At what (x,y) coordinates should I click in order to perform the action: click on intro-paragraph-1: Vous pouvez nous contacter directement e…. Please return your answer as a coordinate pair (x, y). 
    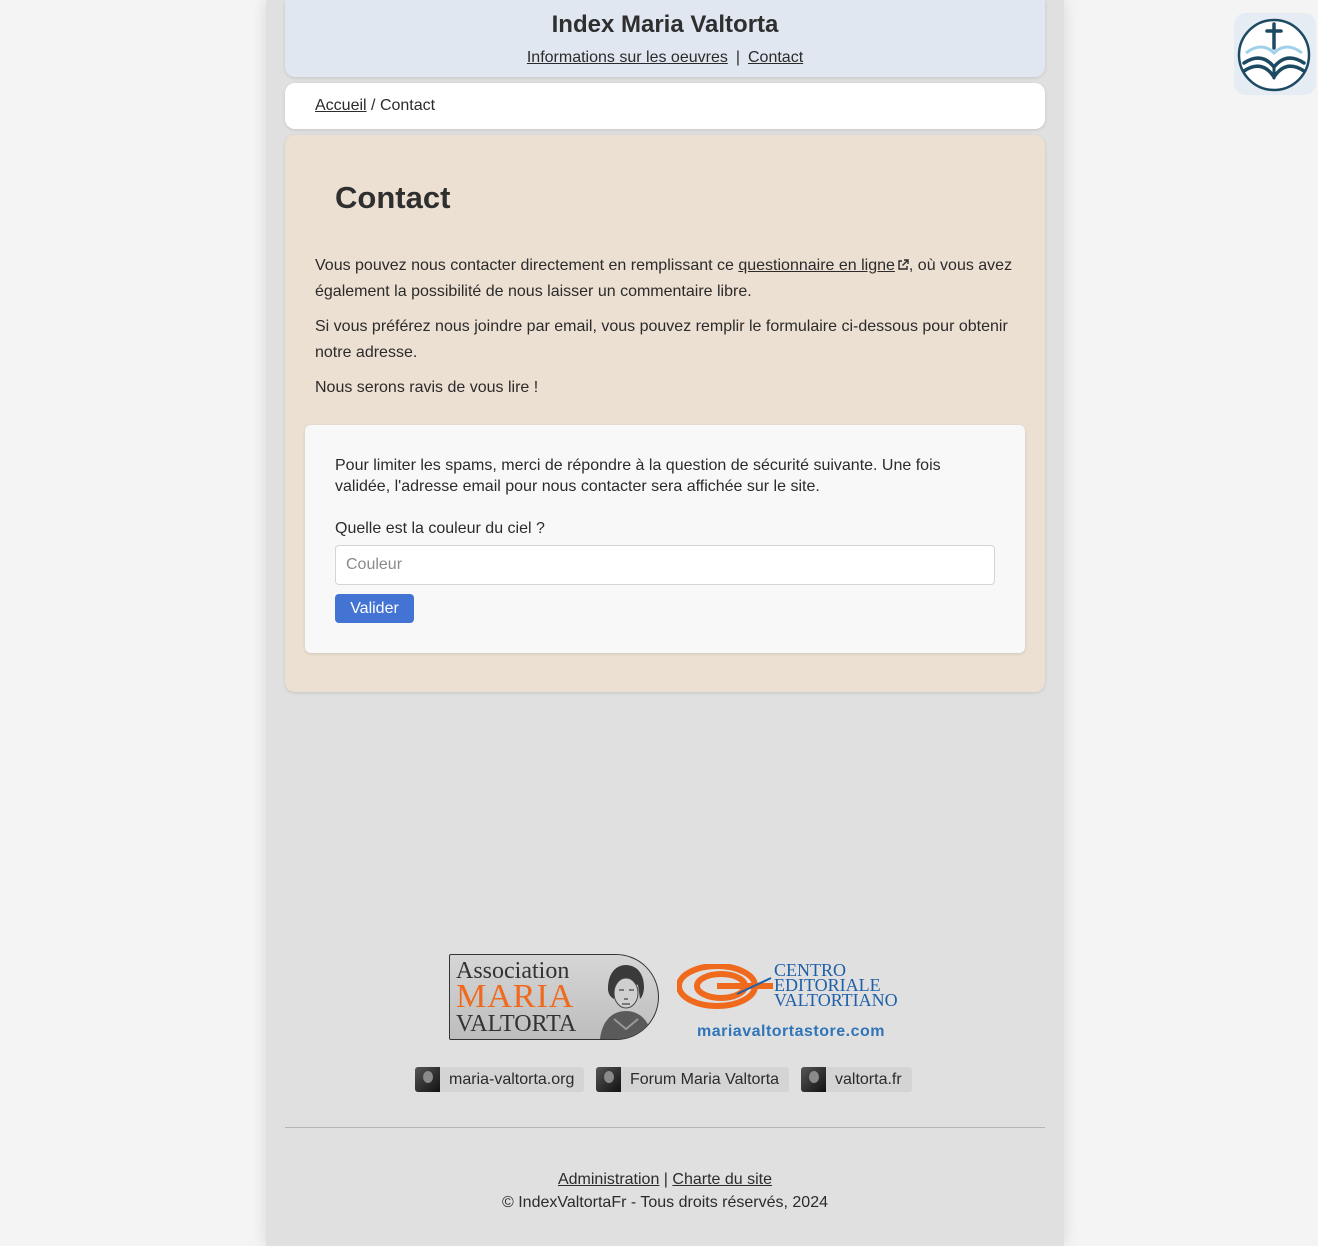
    Looking at the image, I should click on (667, 279).